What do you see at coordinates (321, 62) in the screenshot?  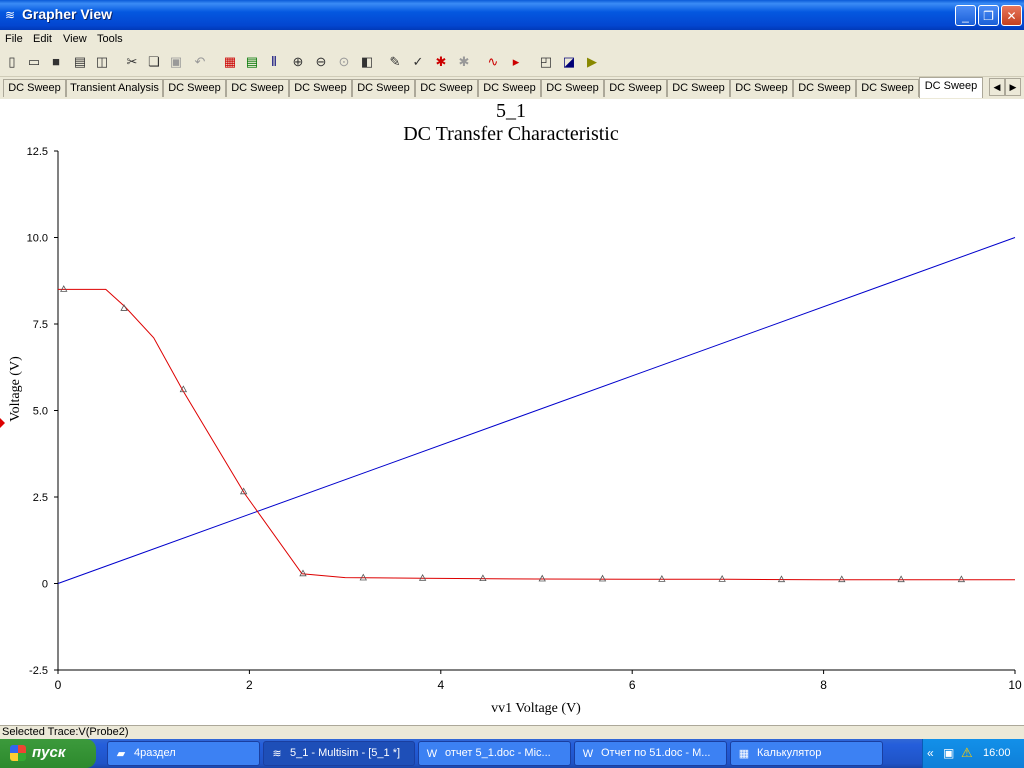 I see `zoom-out-icon: ⊖` at bounding box center [321, 62].